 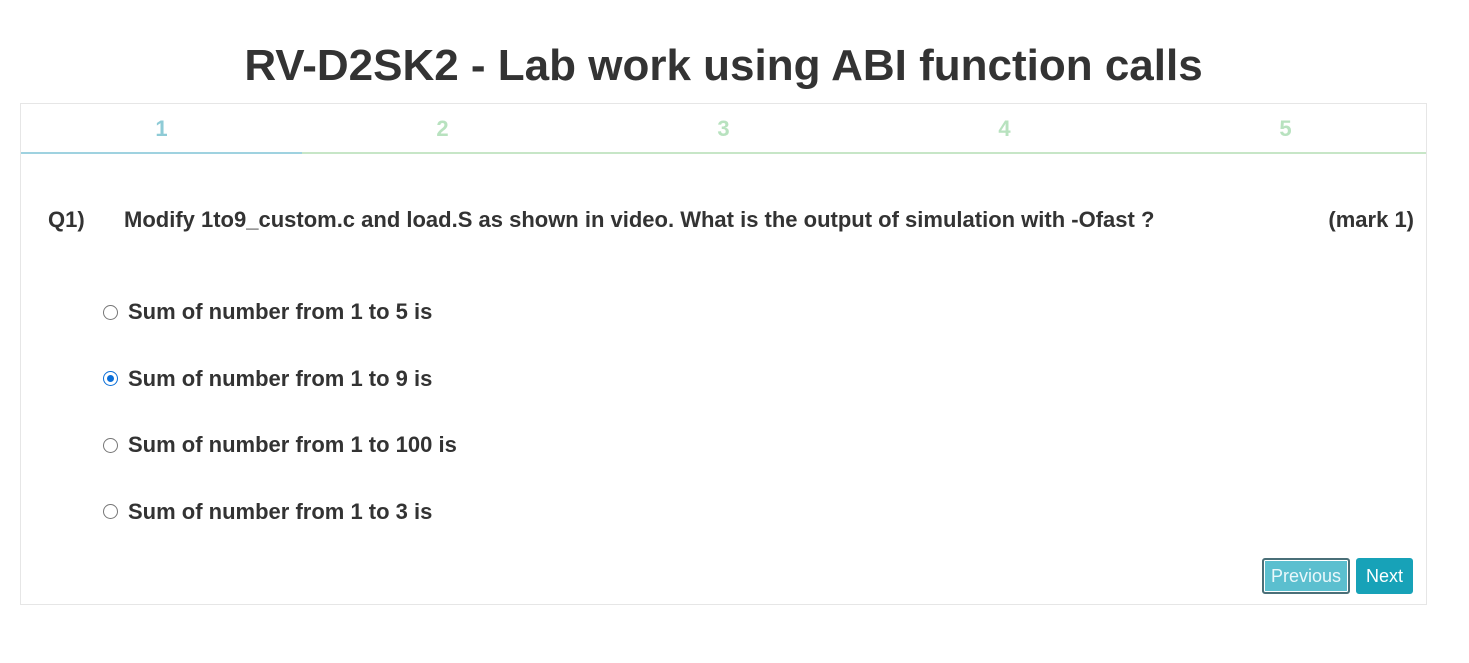 I want to click on answer-option-1: Sum of number from 1 to 5 is, so click(x=279, y=312).